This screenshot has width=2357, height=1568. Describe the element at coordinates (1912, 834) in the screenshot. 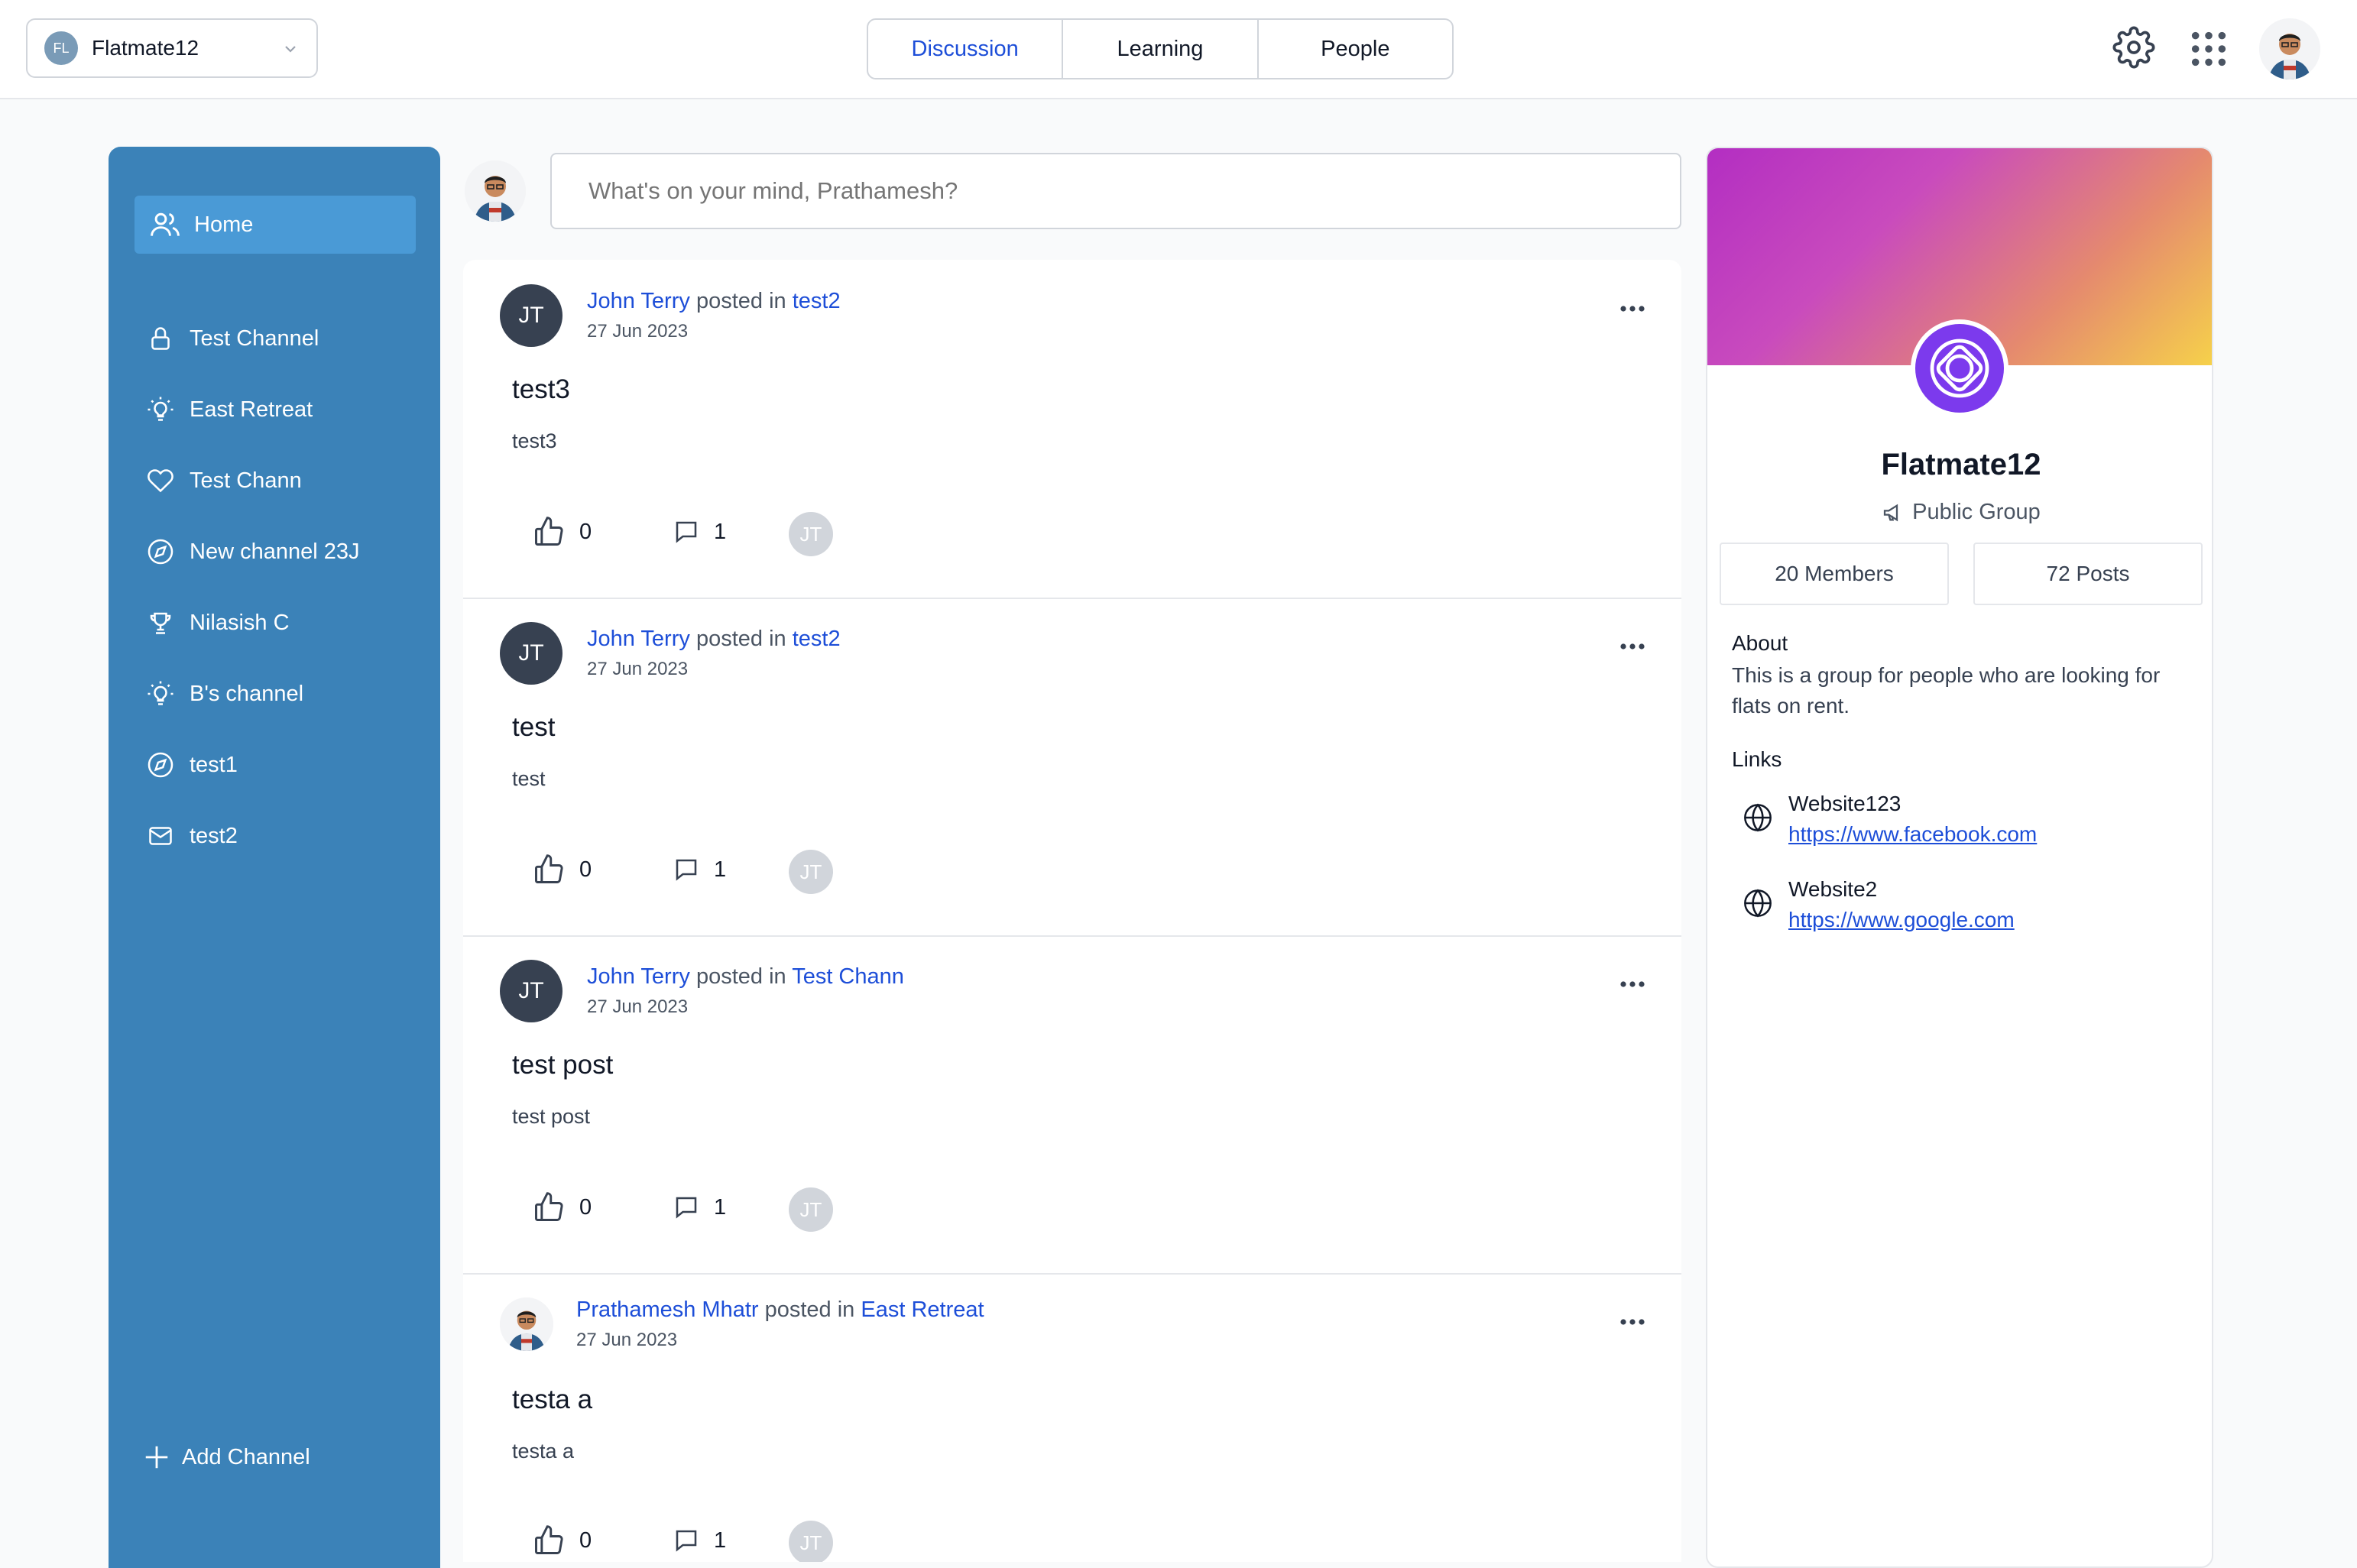

I see `link-url: https://www.facebook.com` at that location.